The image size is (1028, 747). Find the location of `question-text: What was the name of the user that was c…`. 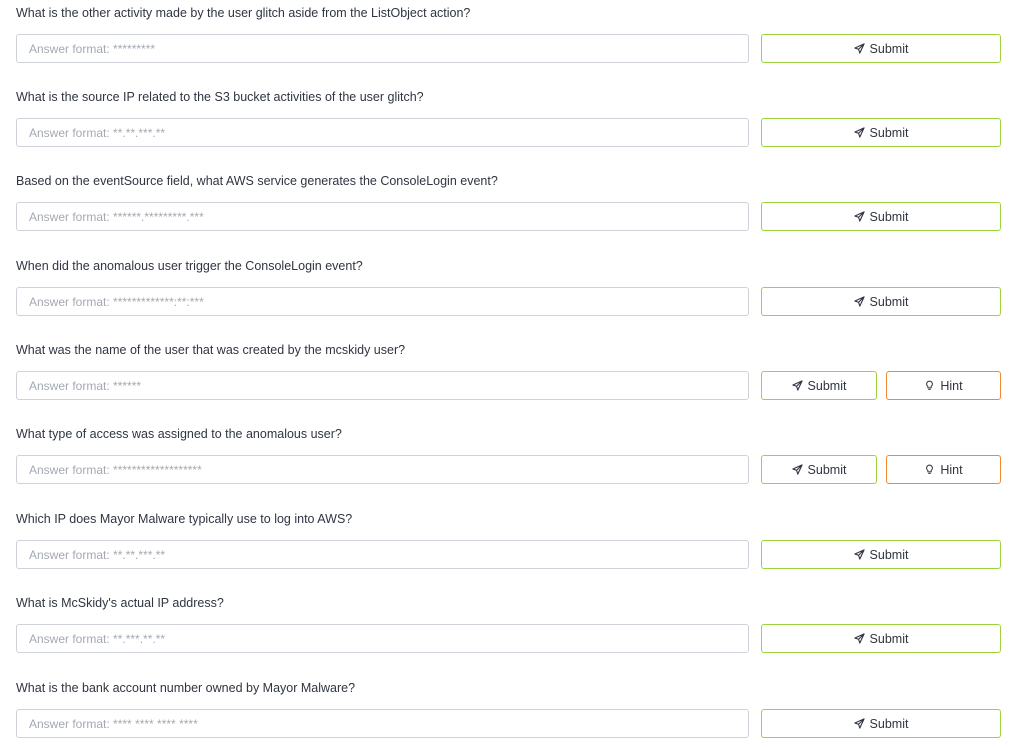

question-text: What was the name of the user that was c… is located at coordinates (211, 350).